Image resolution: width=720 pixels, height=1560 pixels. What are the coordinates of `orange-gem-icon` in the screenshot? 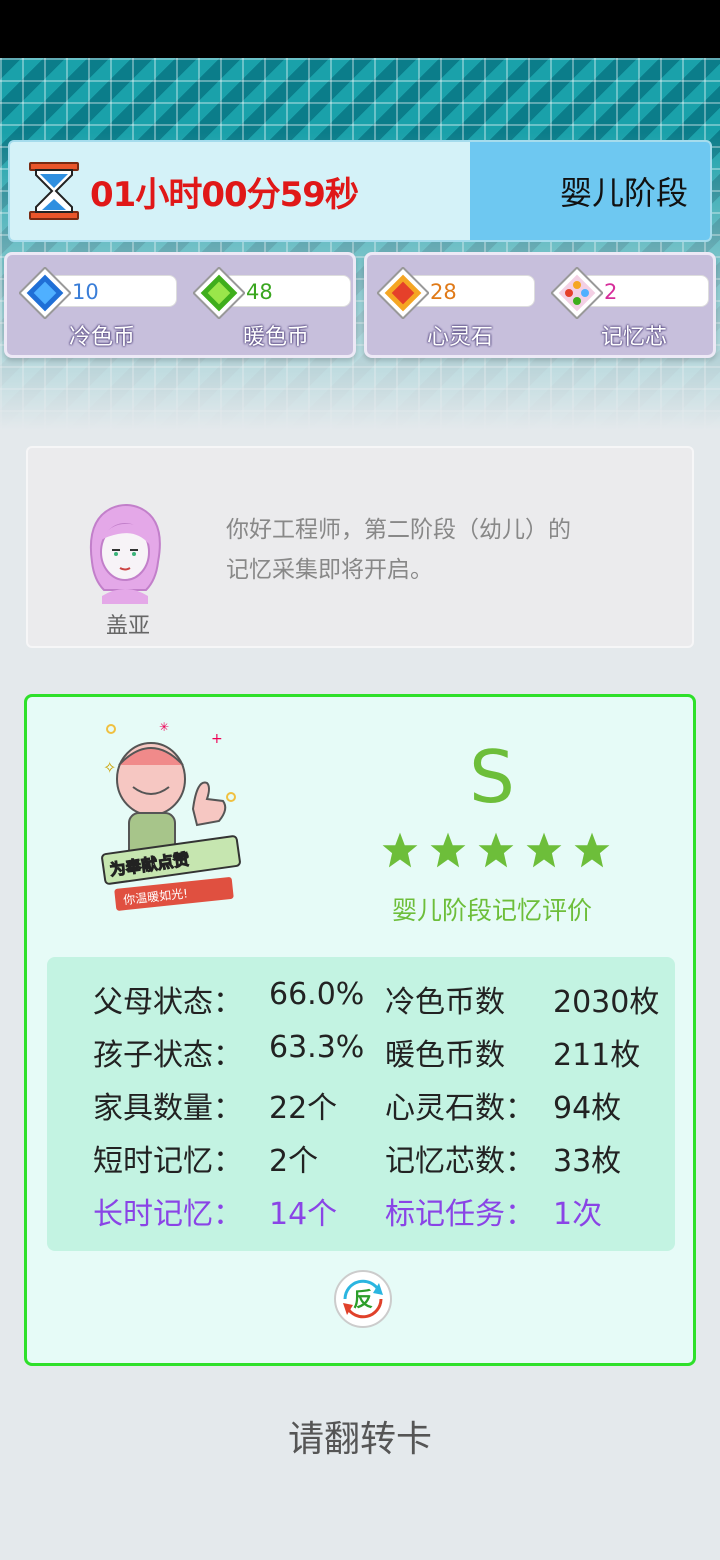 It's located at (403, 293).